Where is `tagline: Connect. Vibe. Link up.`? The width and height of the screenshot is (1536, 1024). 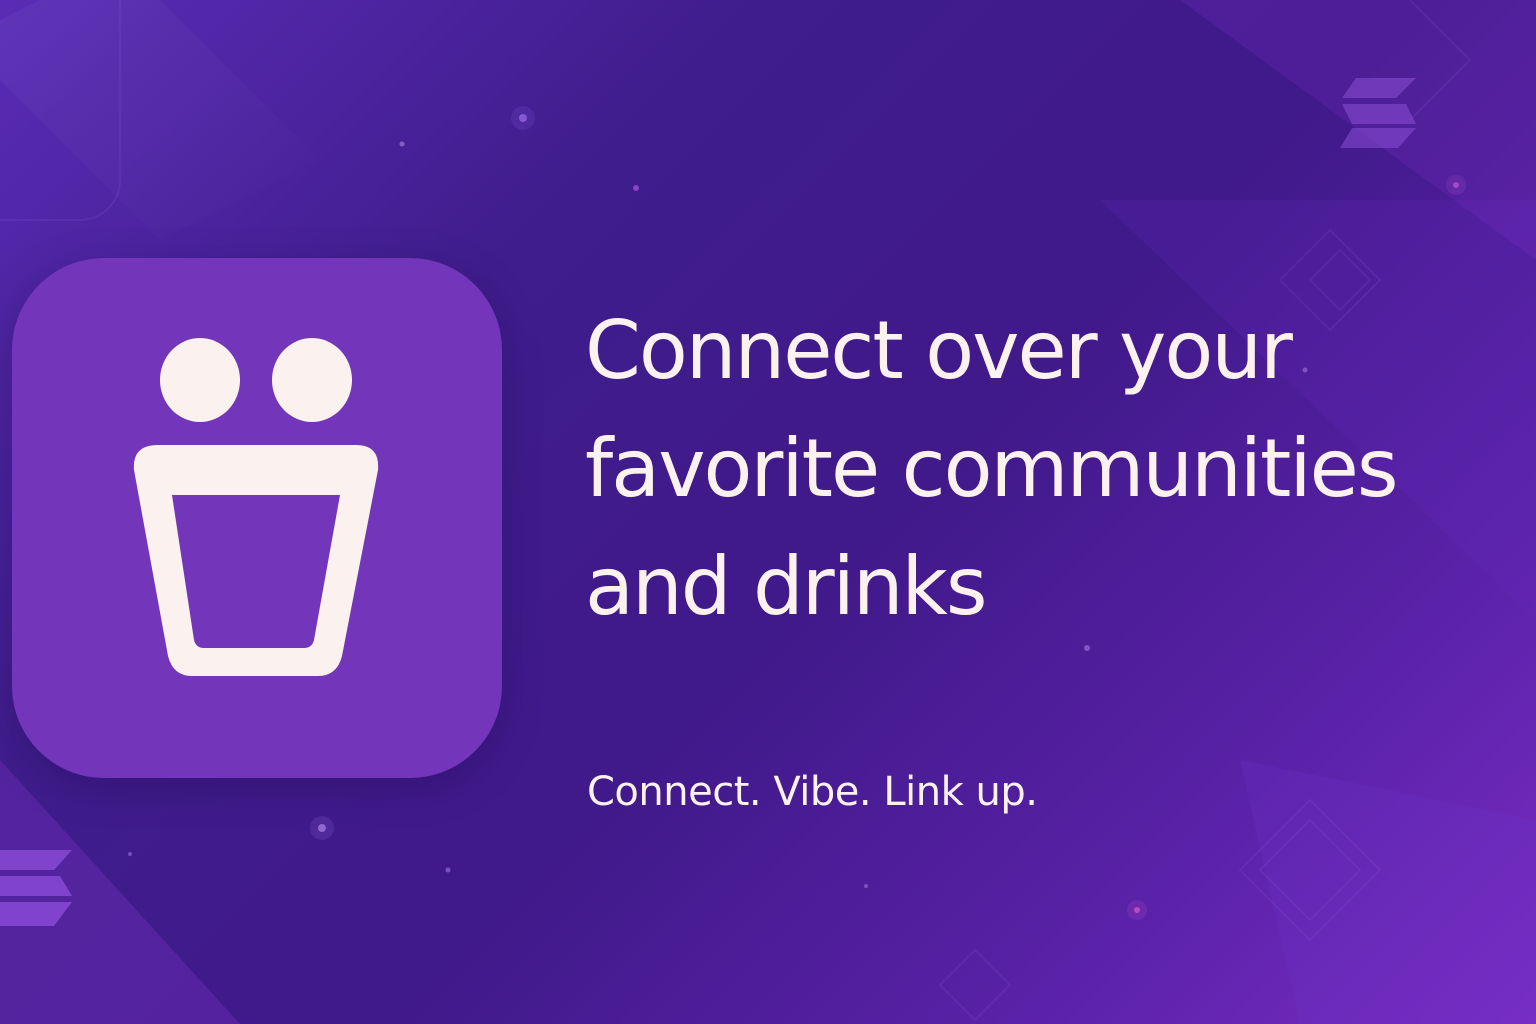
tagline: Connect. Vibe. Link up. is located at coordinates (812, 792).